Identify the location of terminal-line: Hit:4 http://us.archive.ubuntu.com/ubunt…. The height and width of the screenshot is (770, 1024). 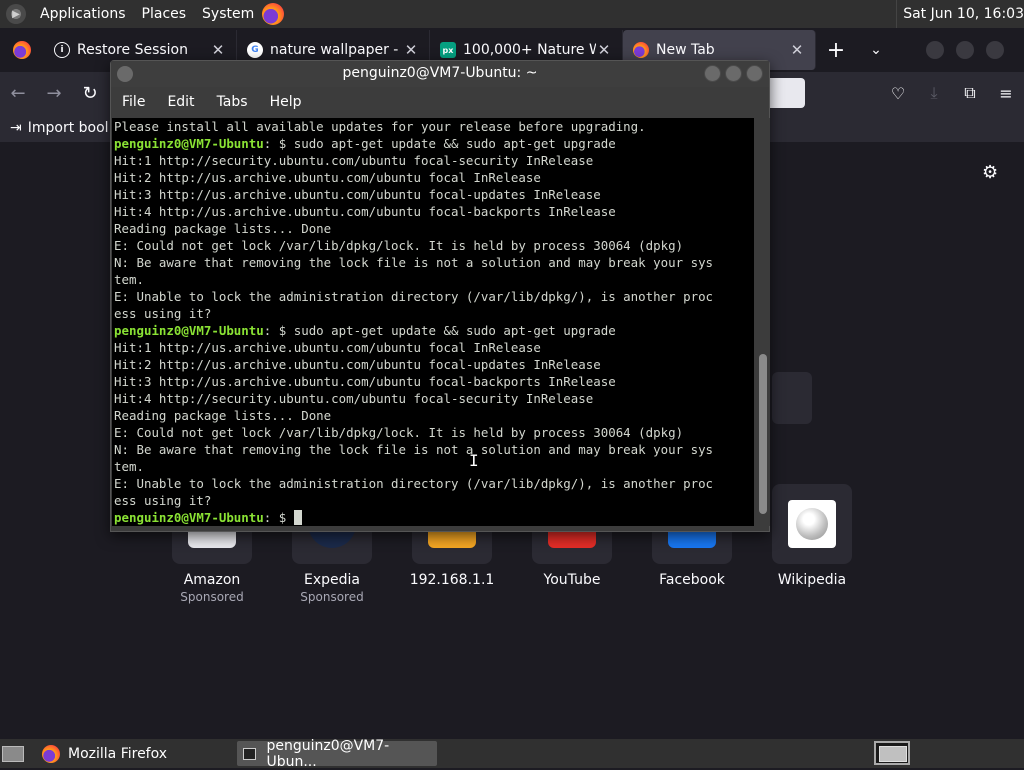
(365, 211).